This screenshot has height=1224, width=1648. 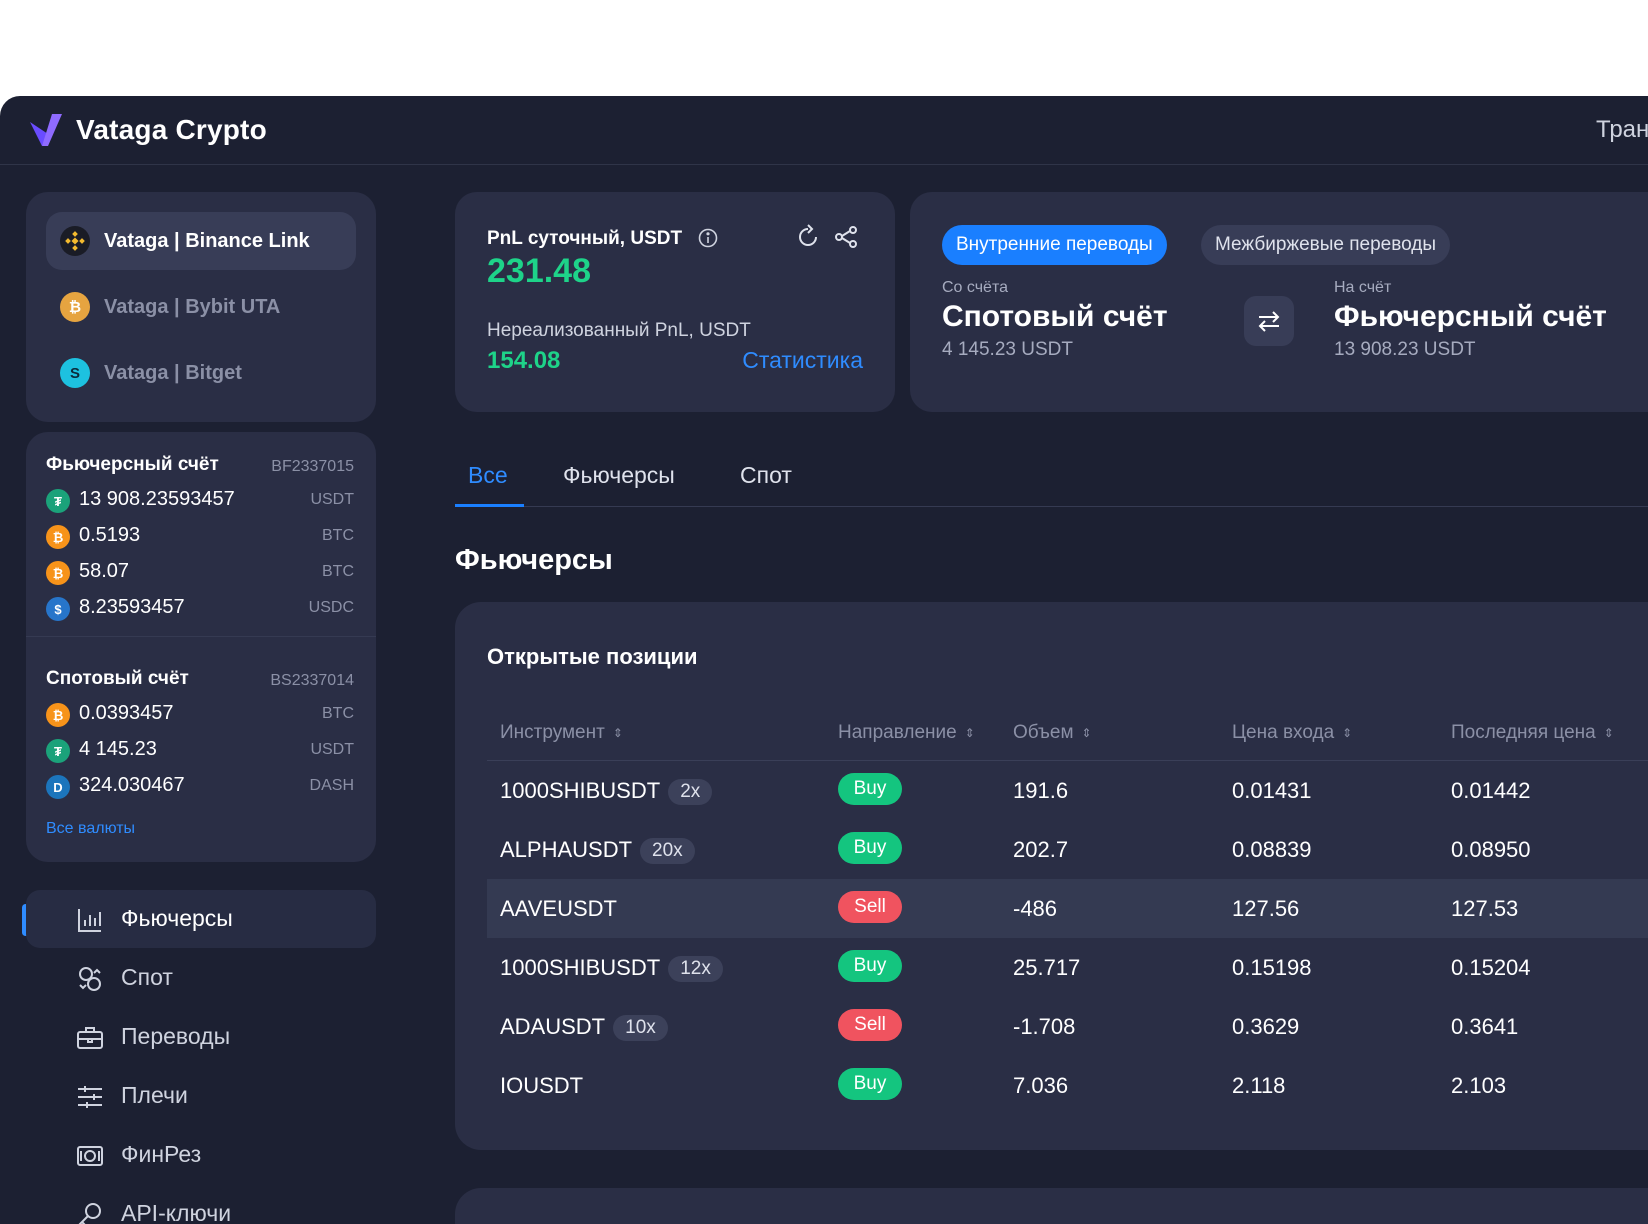 What do you see at coordinates (104, 571) in the screenshot?
I see `asset-amount: 58.07` at bounding box center [104, 571].